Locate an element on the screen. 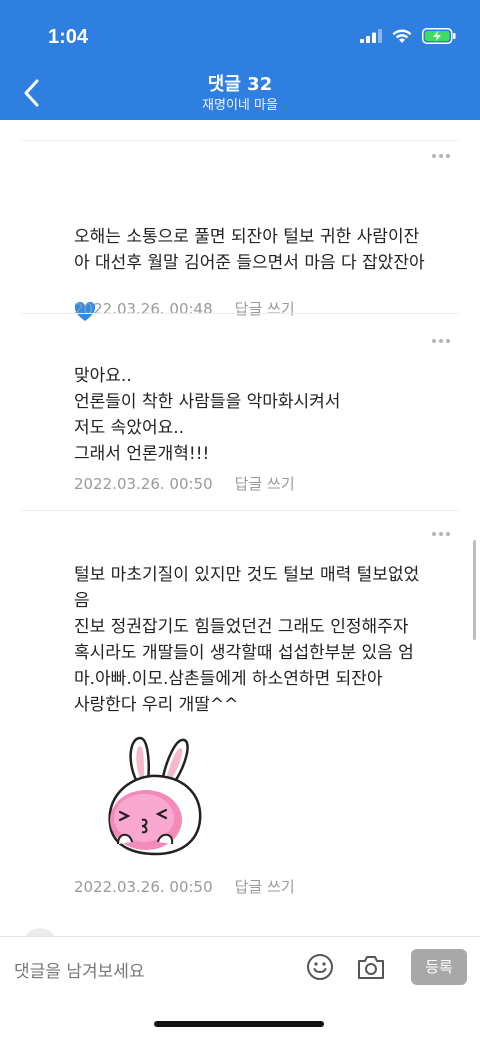 The image size is (480, 1038). camera-icon is located at coordinates (371, 967).